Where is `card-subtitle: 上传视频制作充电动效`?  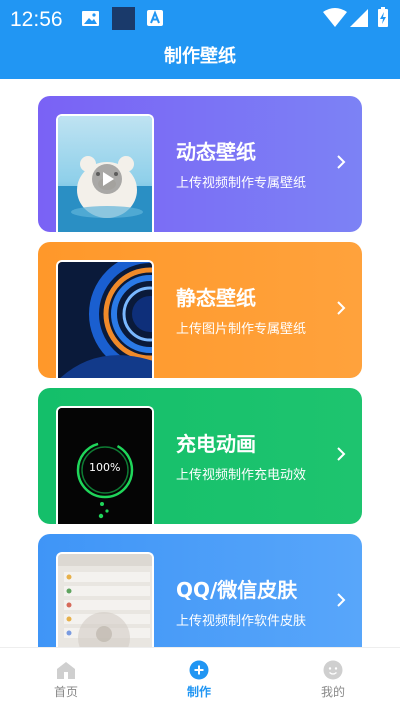
card-subtitle: 上传视频制作充电动效 is located at coordinates (241, 475).